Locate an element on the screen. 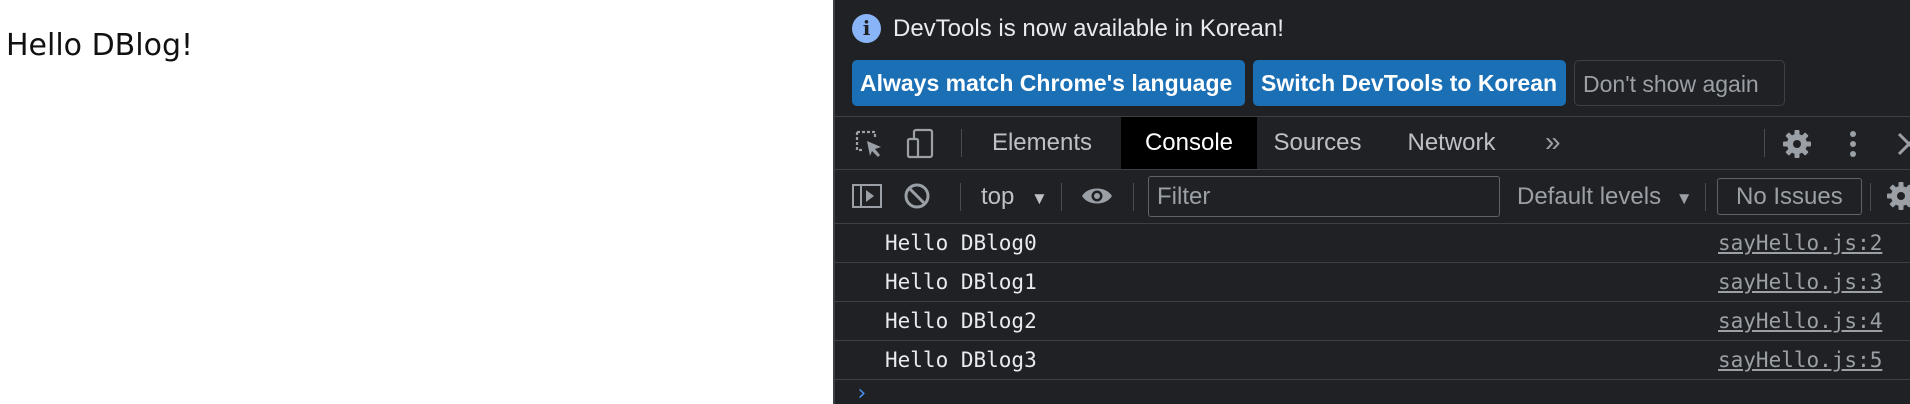 The image size is (1910, 404). devtools-tabbar: Elements Console Sources Network » is located at coordinates (1372, 143).